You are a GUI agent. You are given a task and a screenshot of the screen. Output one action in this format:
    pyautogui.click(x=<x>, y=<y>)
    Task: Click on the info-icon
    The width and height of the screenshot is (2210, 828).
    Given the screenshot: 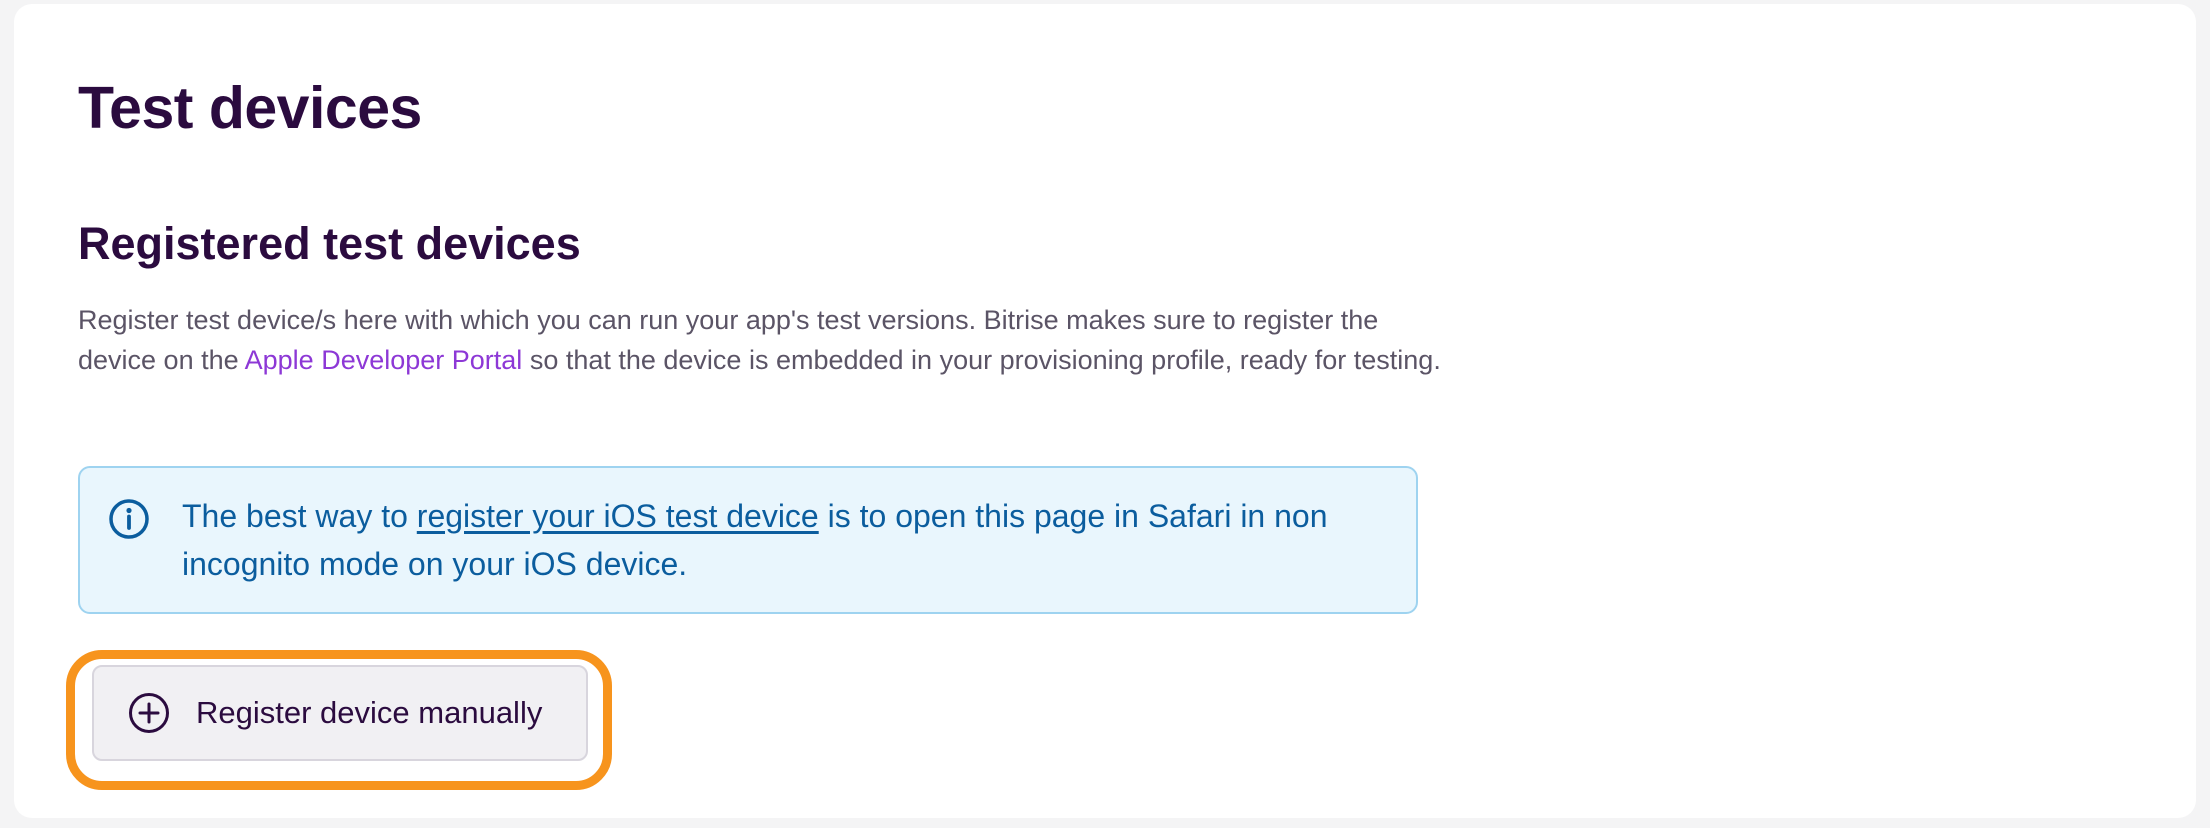 What is the action you would take?
    pyautogui.click(x=129, y=519)
    